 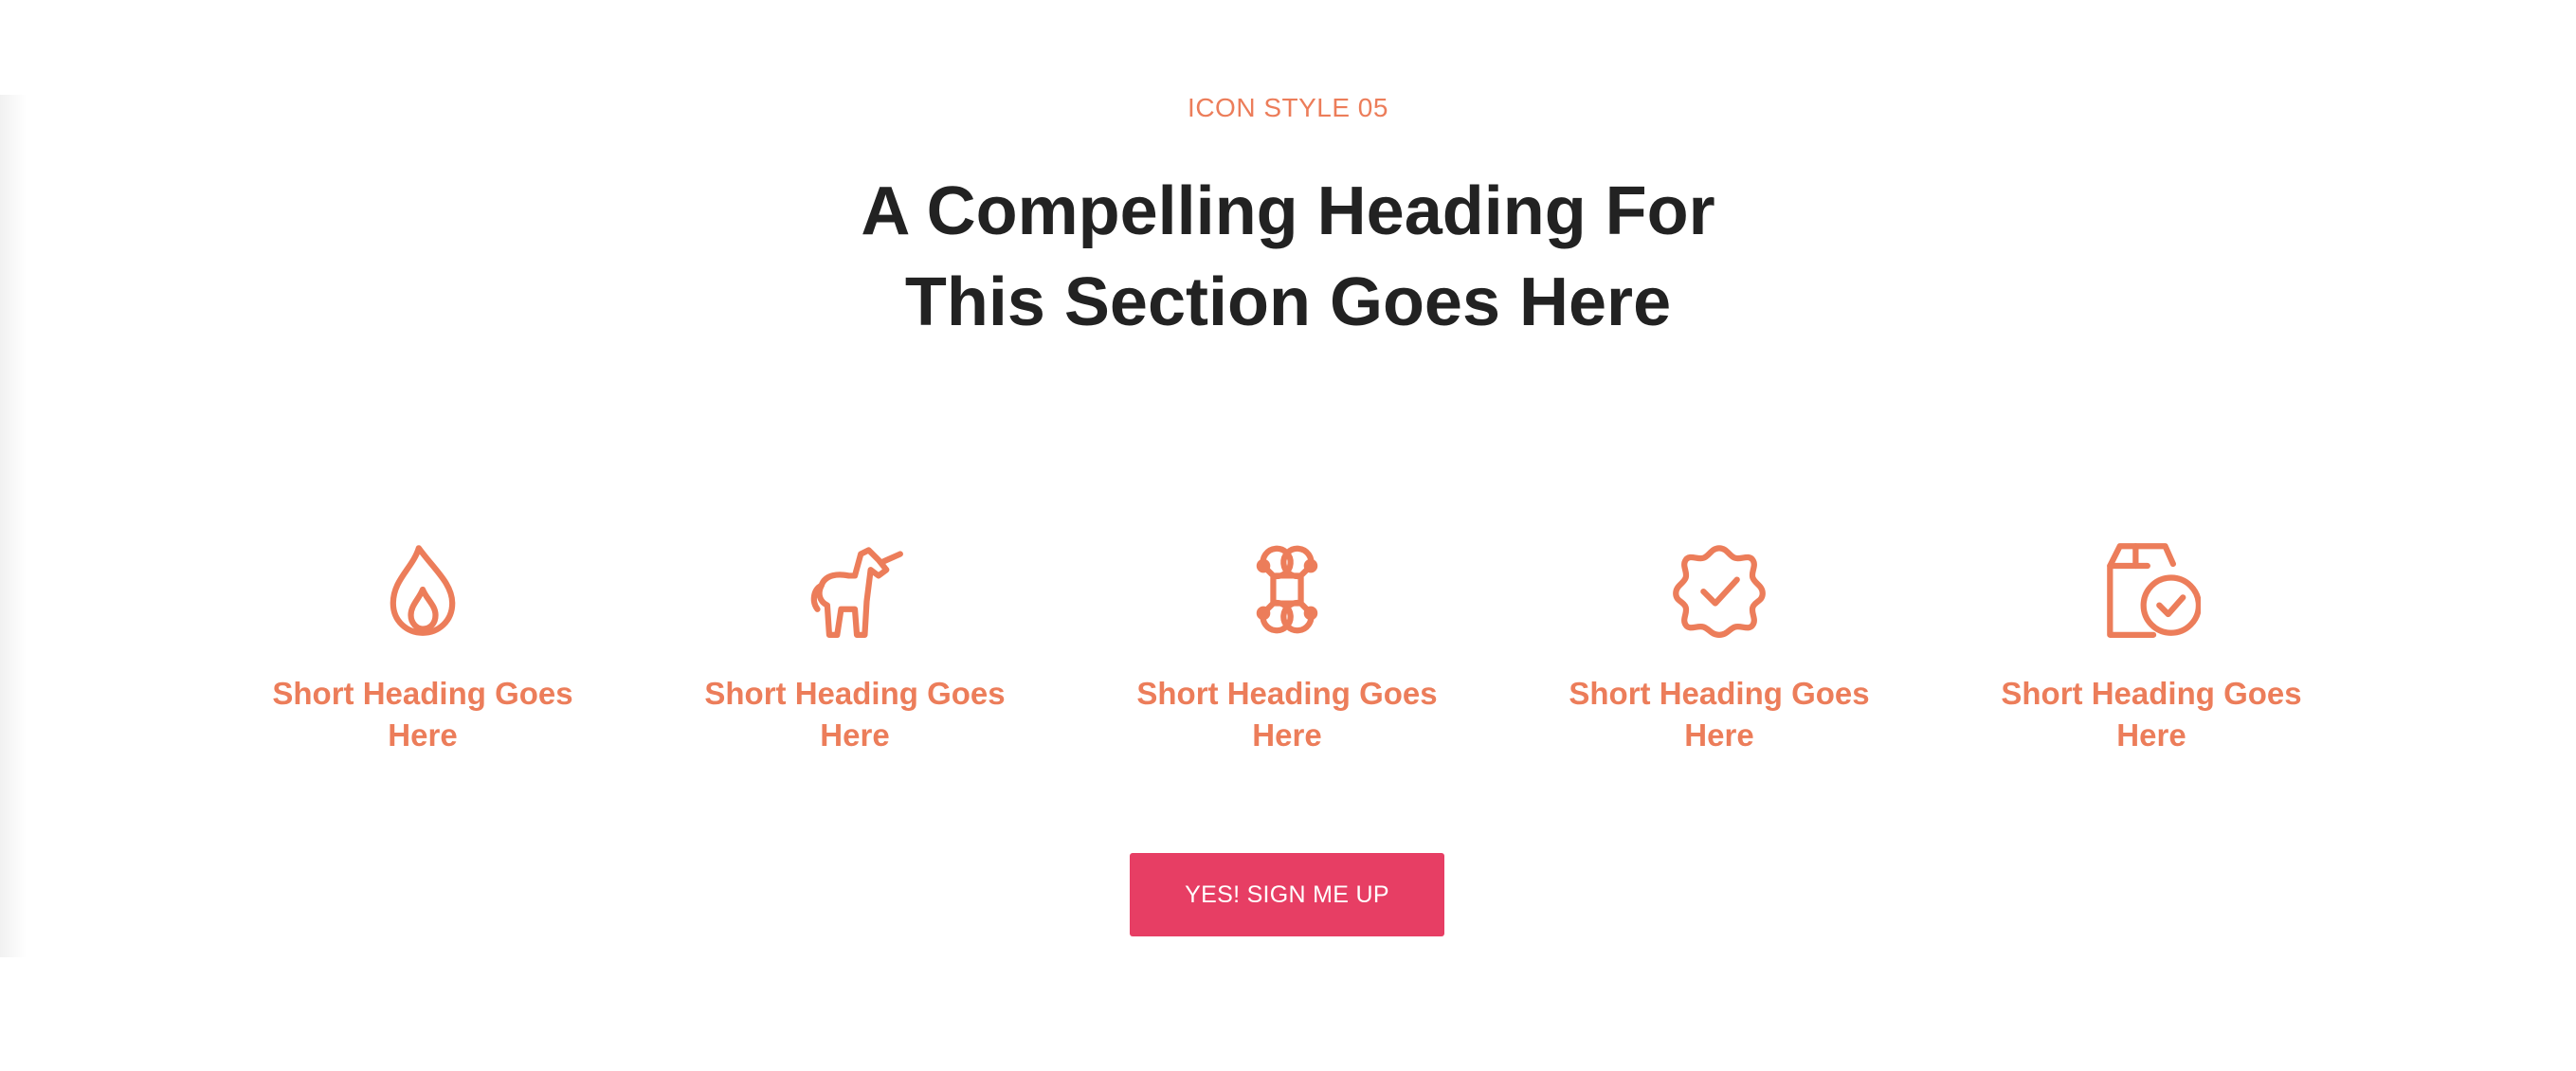 I want to click on feature-item-2: Short Heading Goes Here, so click(x=855, y=648).